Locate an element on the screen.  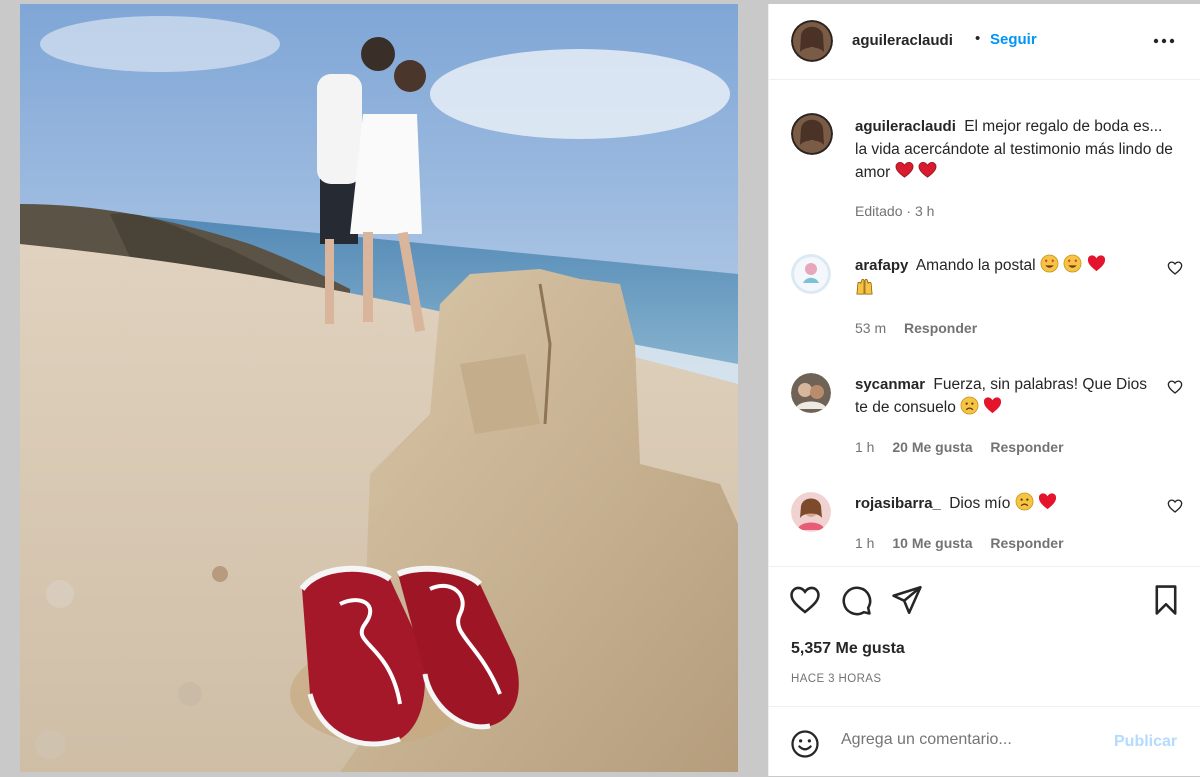
comment-body: Dios mío is located at coordinates (980, 503).